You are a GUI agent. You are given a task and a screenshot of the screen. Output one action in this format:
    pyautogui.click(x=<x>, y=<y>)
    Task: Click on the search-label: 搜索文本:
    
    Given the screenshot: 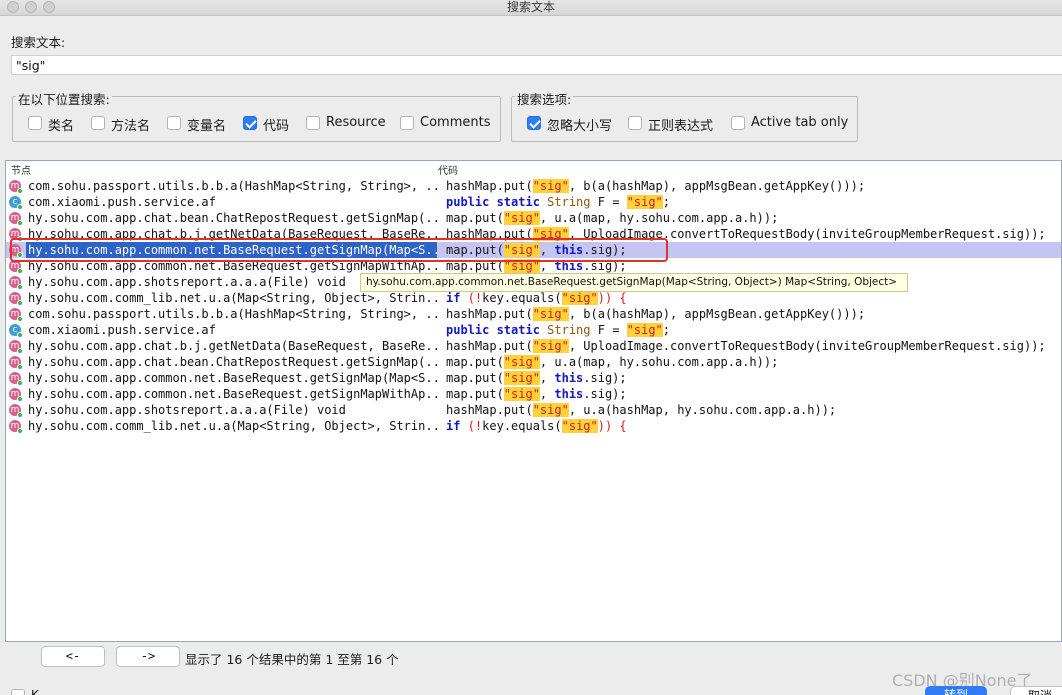 What is the action you would take?
    pyautogui.click(x=38, y=42)
    